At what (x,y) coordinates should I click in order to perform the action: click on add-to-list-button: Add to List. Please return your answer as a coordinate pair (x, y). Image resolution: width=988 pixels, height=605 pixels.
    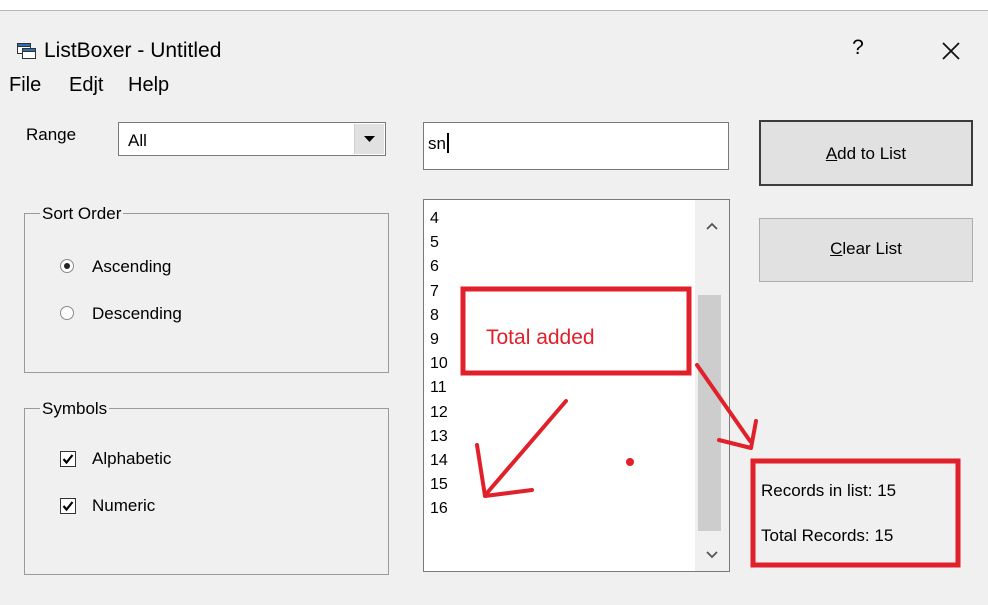
    Looking at the image, I should click on (866, 153).